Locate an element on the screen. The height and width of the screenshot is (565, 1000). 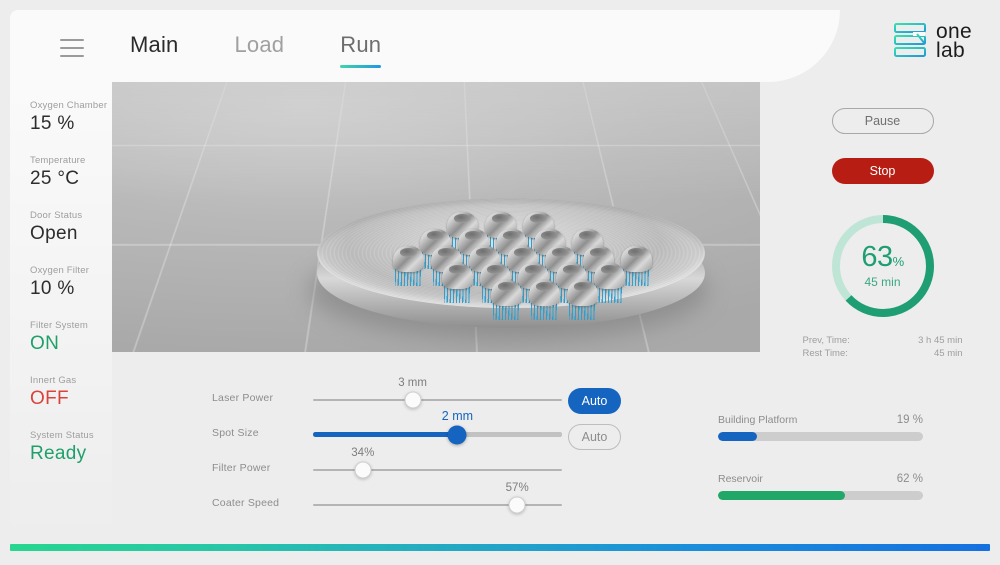
slider-coater-speed: Coater Speed 57% is located at coordinates (387, 501).